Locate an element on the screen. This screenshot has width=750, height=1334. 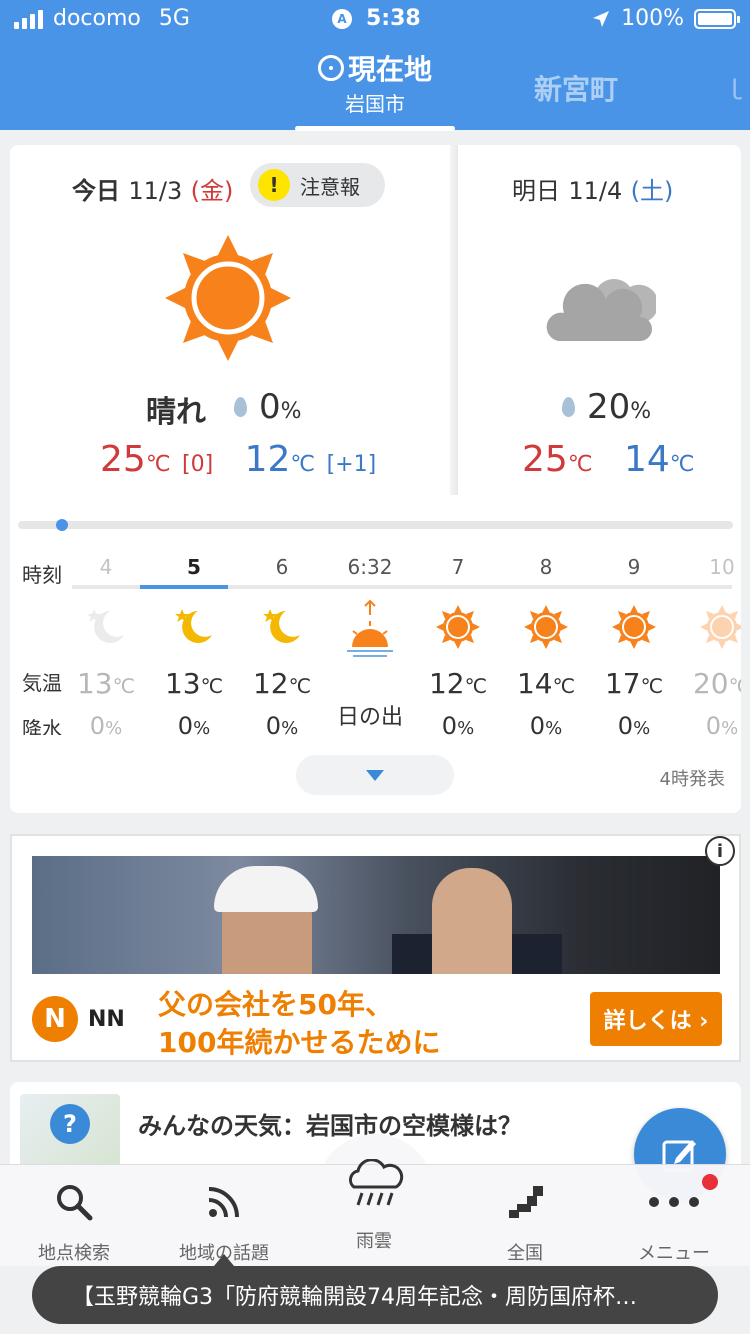
bottom-navigation: 地点検索 地域の話題雨雲全国 メニュー is located at coordinates (375, 1212).